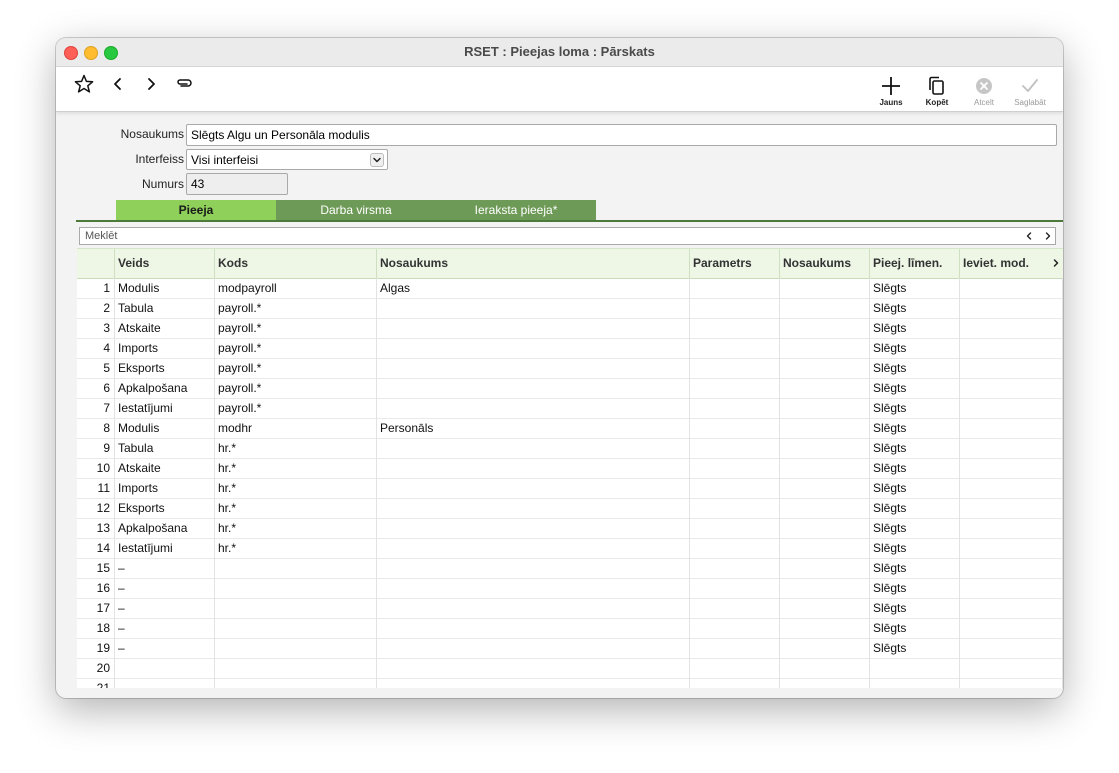 The height and width of the screenshot is (773, 1119). Describe the element at coordinates (570, 548) in the screenshot. I see `table-row: 14 Iestatījumi hr.* Slēgts` at that location.